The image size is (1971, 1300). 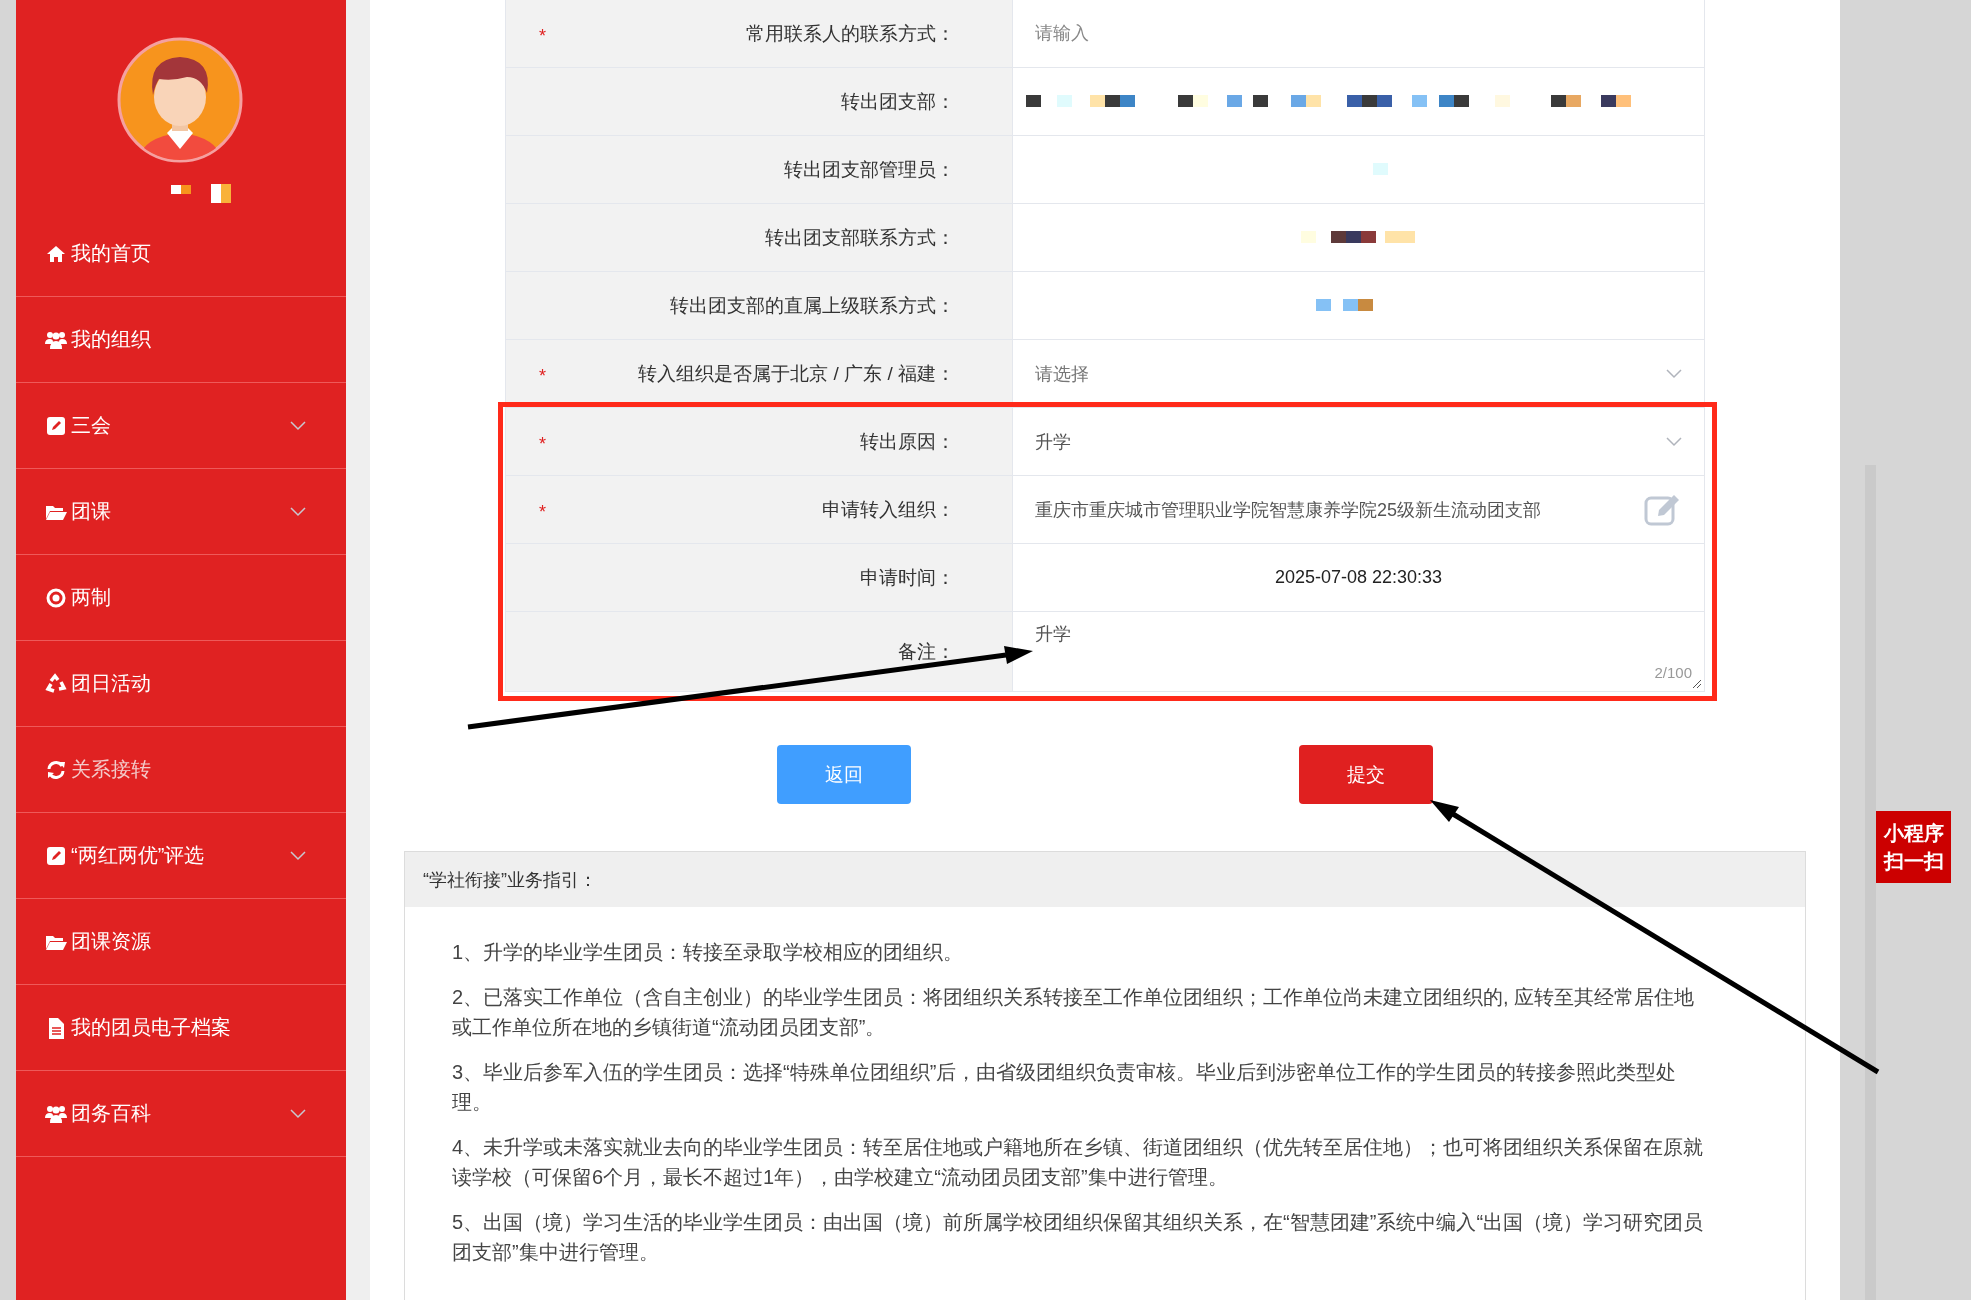 What do you see at coordinates (1358, 634) in the screenshot?
I see `remark-field: 升学` at bounding box center [1358, 634].